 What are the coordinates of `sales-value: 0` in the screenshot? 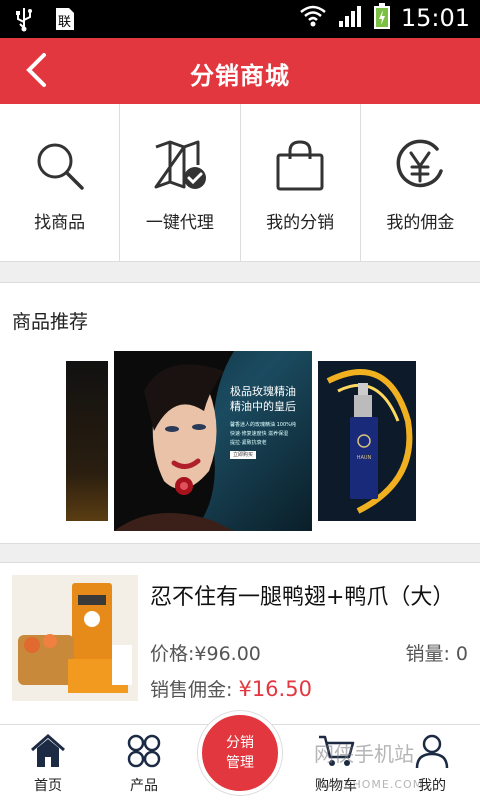 It's located at (461, 654).